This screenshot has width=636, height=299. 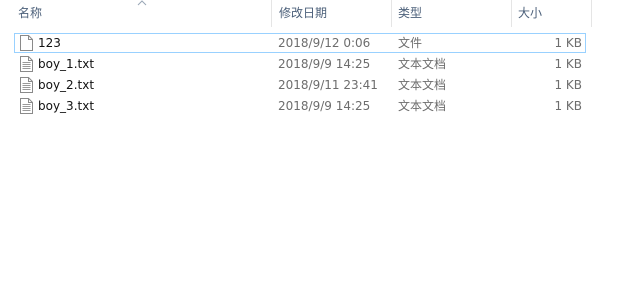 What do you see at coordinates (49, 43) in the screenshot?
I see `file-name: 123` at bounding box center [49, 43].